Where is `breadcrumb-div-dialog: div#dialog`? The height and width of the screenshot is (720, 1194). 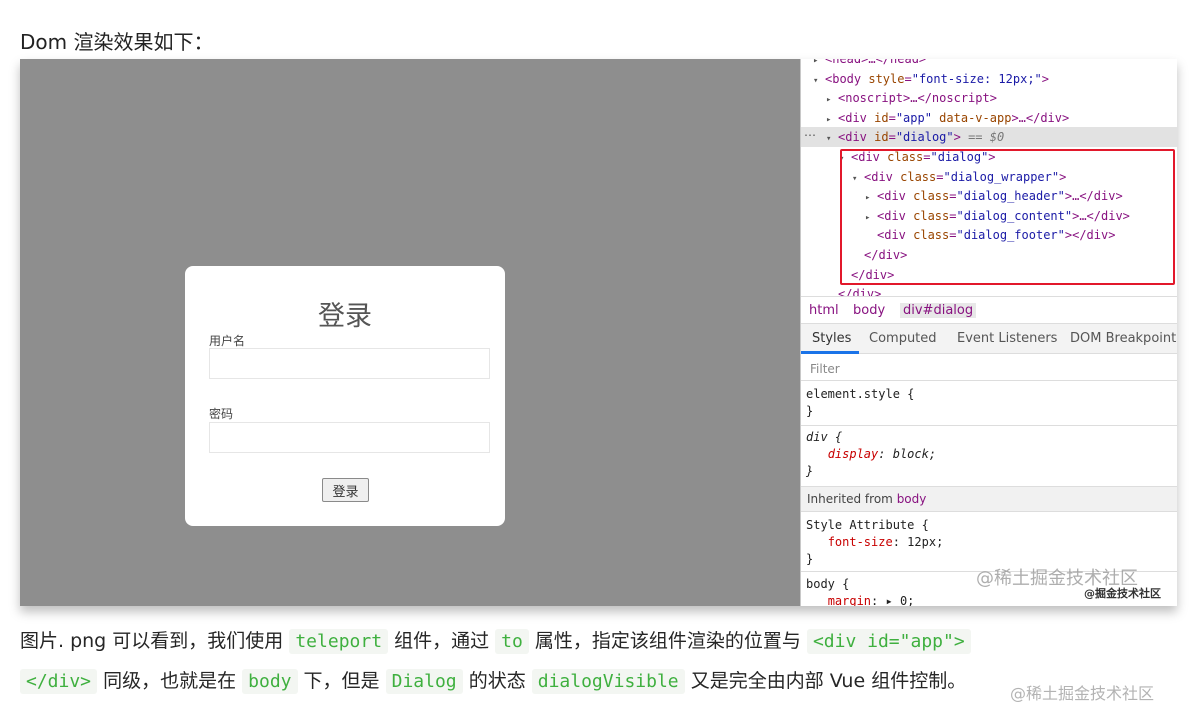
breadcrumb-div-dialog: div#dialog is located at coordinates (938, 310).